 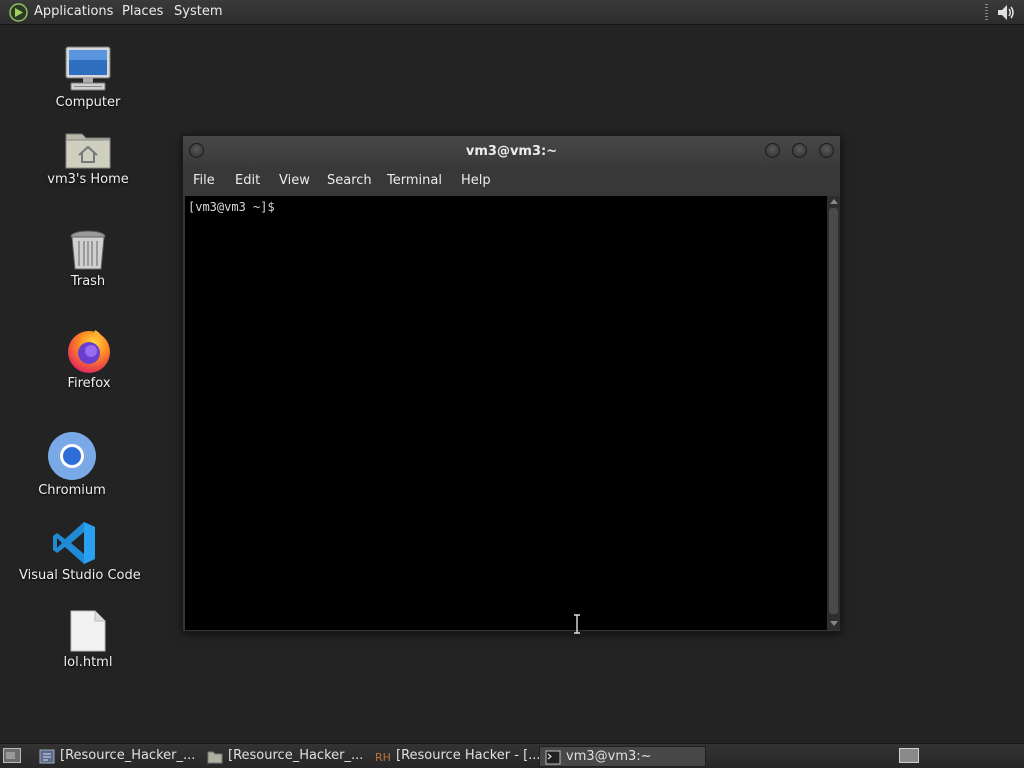 I want to click on taskbar-item-label: vm3@vm3:~, so click(x=609, y=756).